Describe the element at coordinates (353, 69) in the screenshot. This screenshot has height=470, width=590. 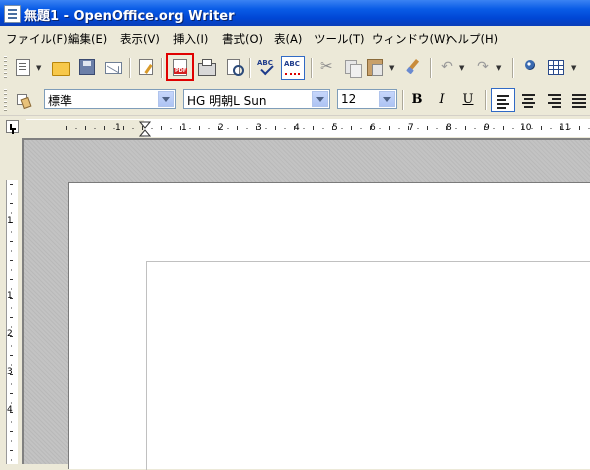
I see `copy-icon` at that location.